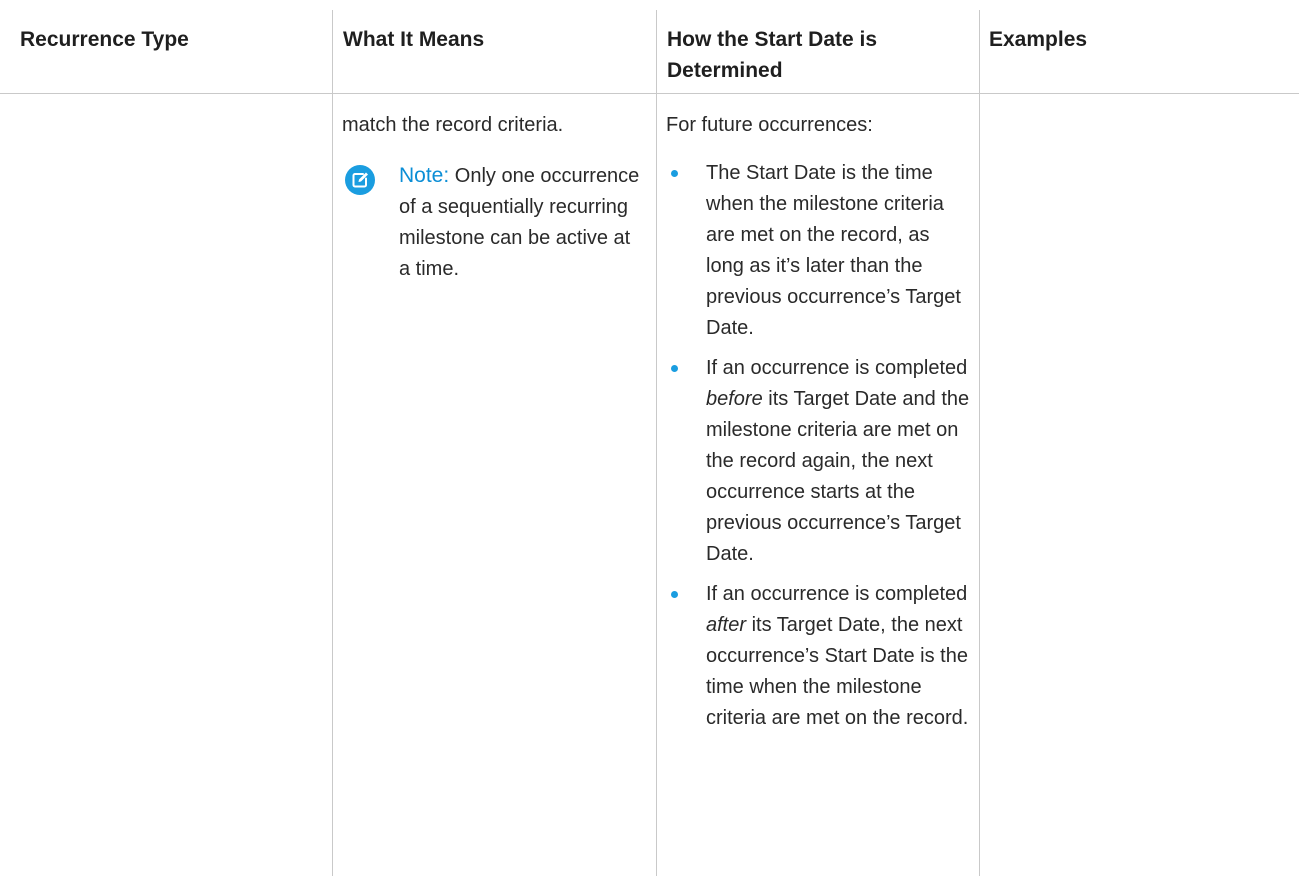  Describe the element at coordinates (414, 39) in the screenshot. I see `header-what-it-means: What It Means` at that location.